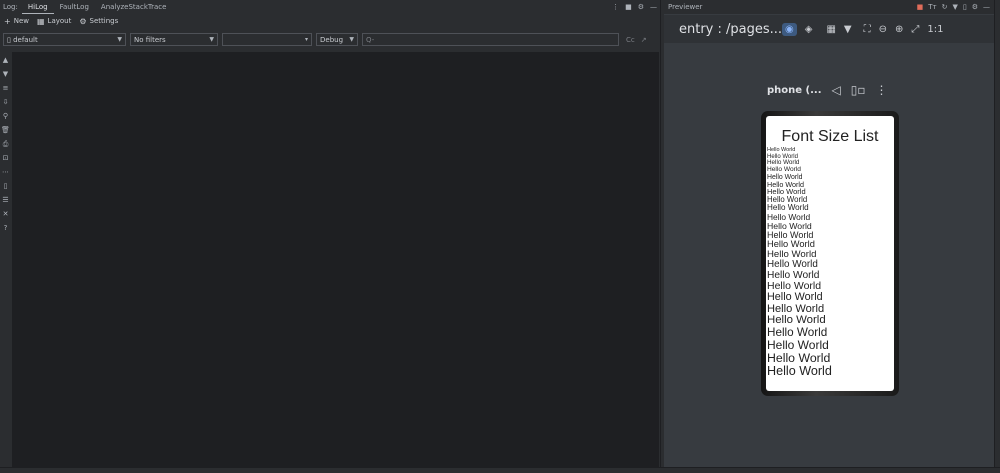 This screenshot has height=473, width=1000. I want to click on device-select: ▯ default ▼, so click(64, 39).